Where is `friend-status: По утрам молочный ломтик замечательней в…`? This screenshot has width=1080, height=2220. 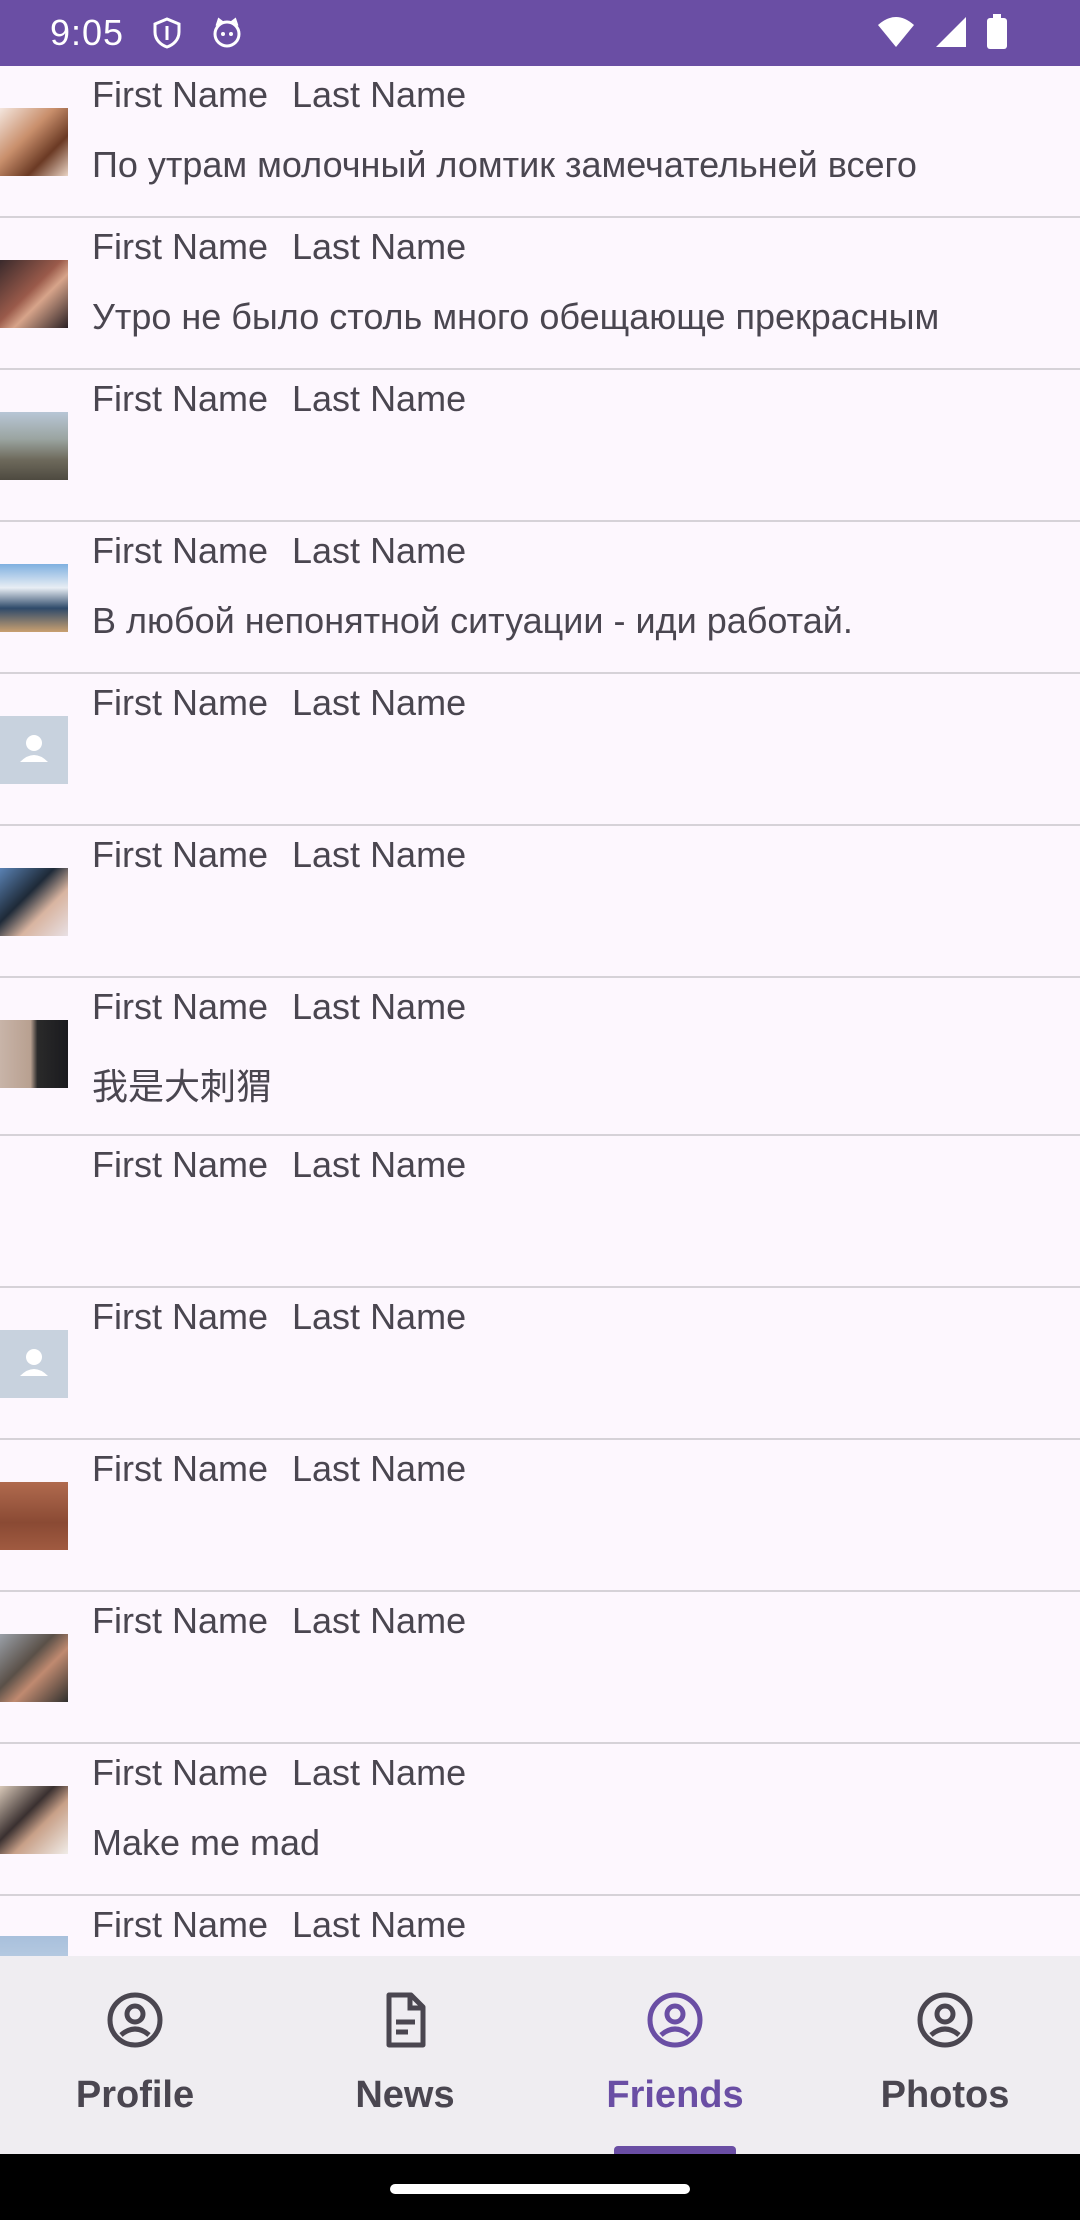
friend-status: По утрам молочный ломтик замечательней в… is located at coordinates (504, 164).